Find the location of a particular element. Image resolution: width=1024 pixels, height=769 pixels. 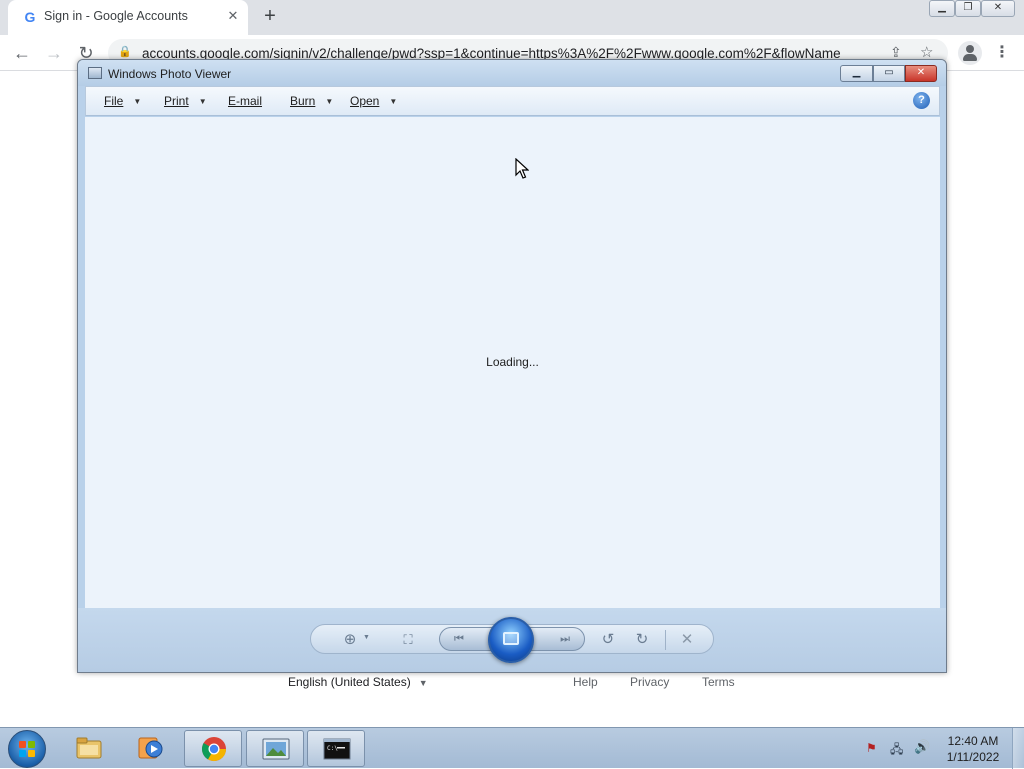

profile-icon is located at coordinates (970, 53).